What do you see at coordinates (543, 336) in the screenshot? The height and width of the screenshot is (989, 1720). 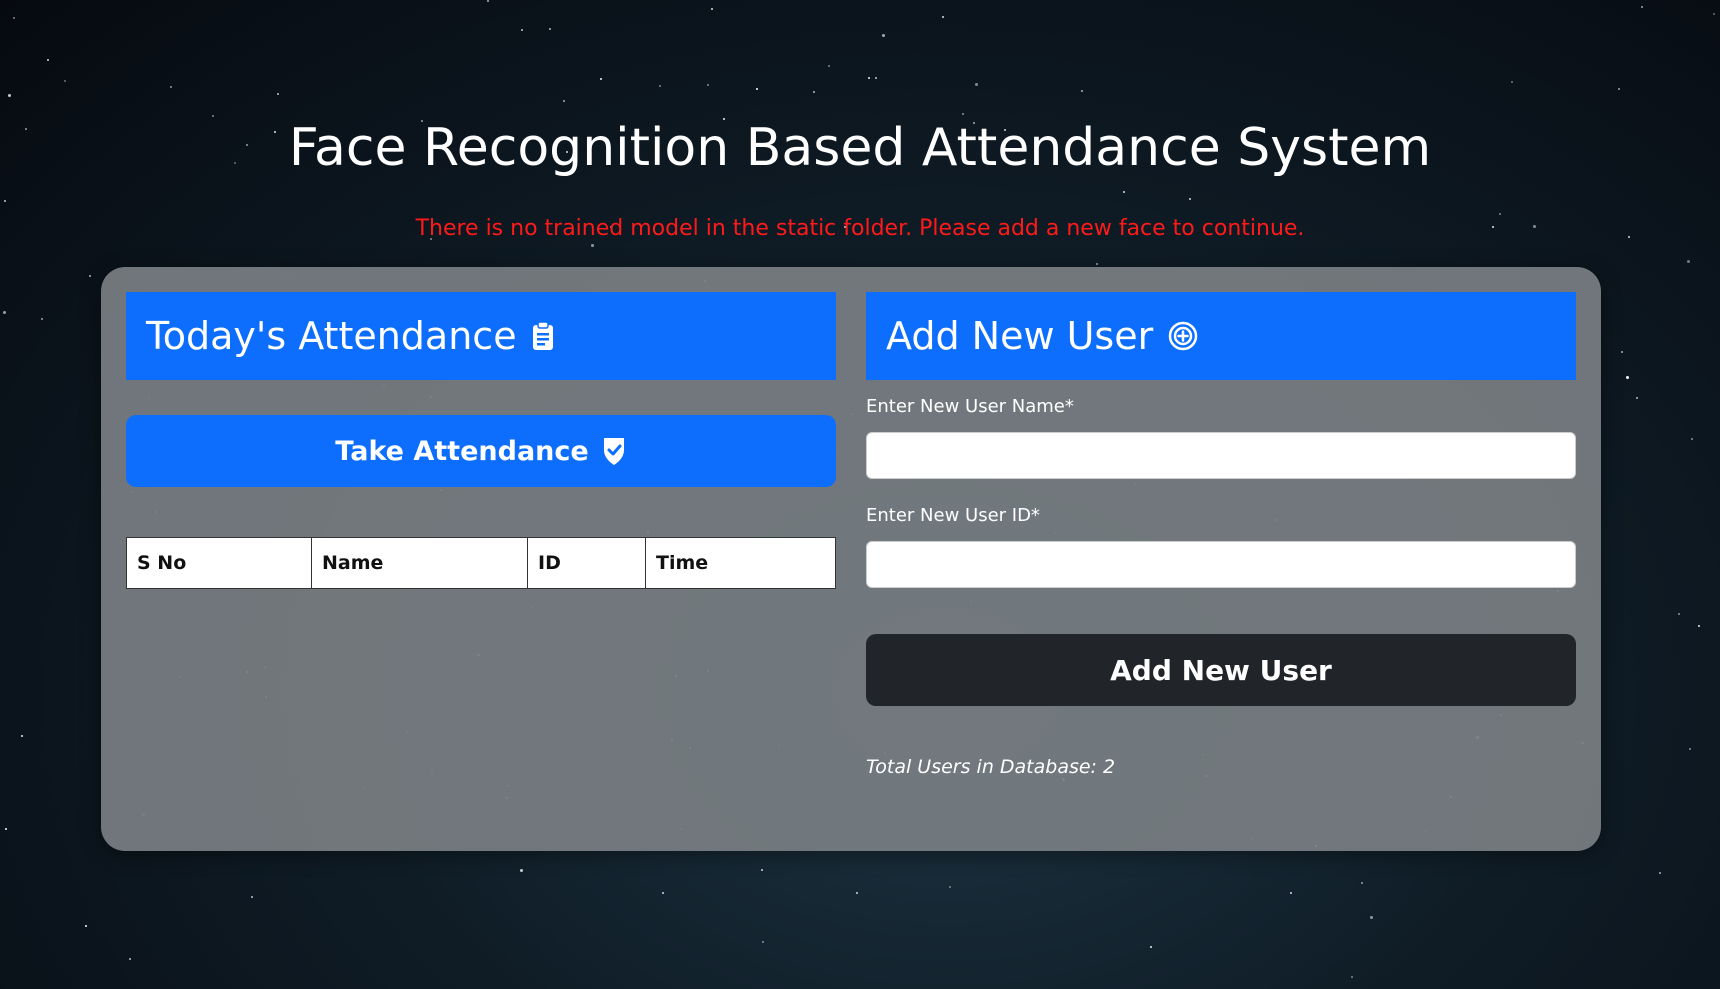 I see `clipboard-icon` at bounding box center [543, 336].